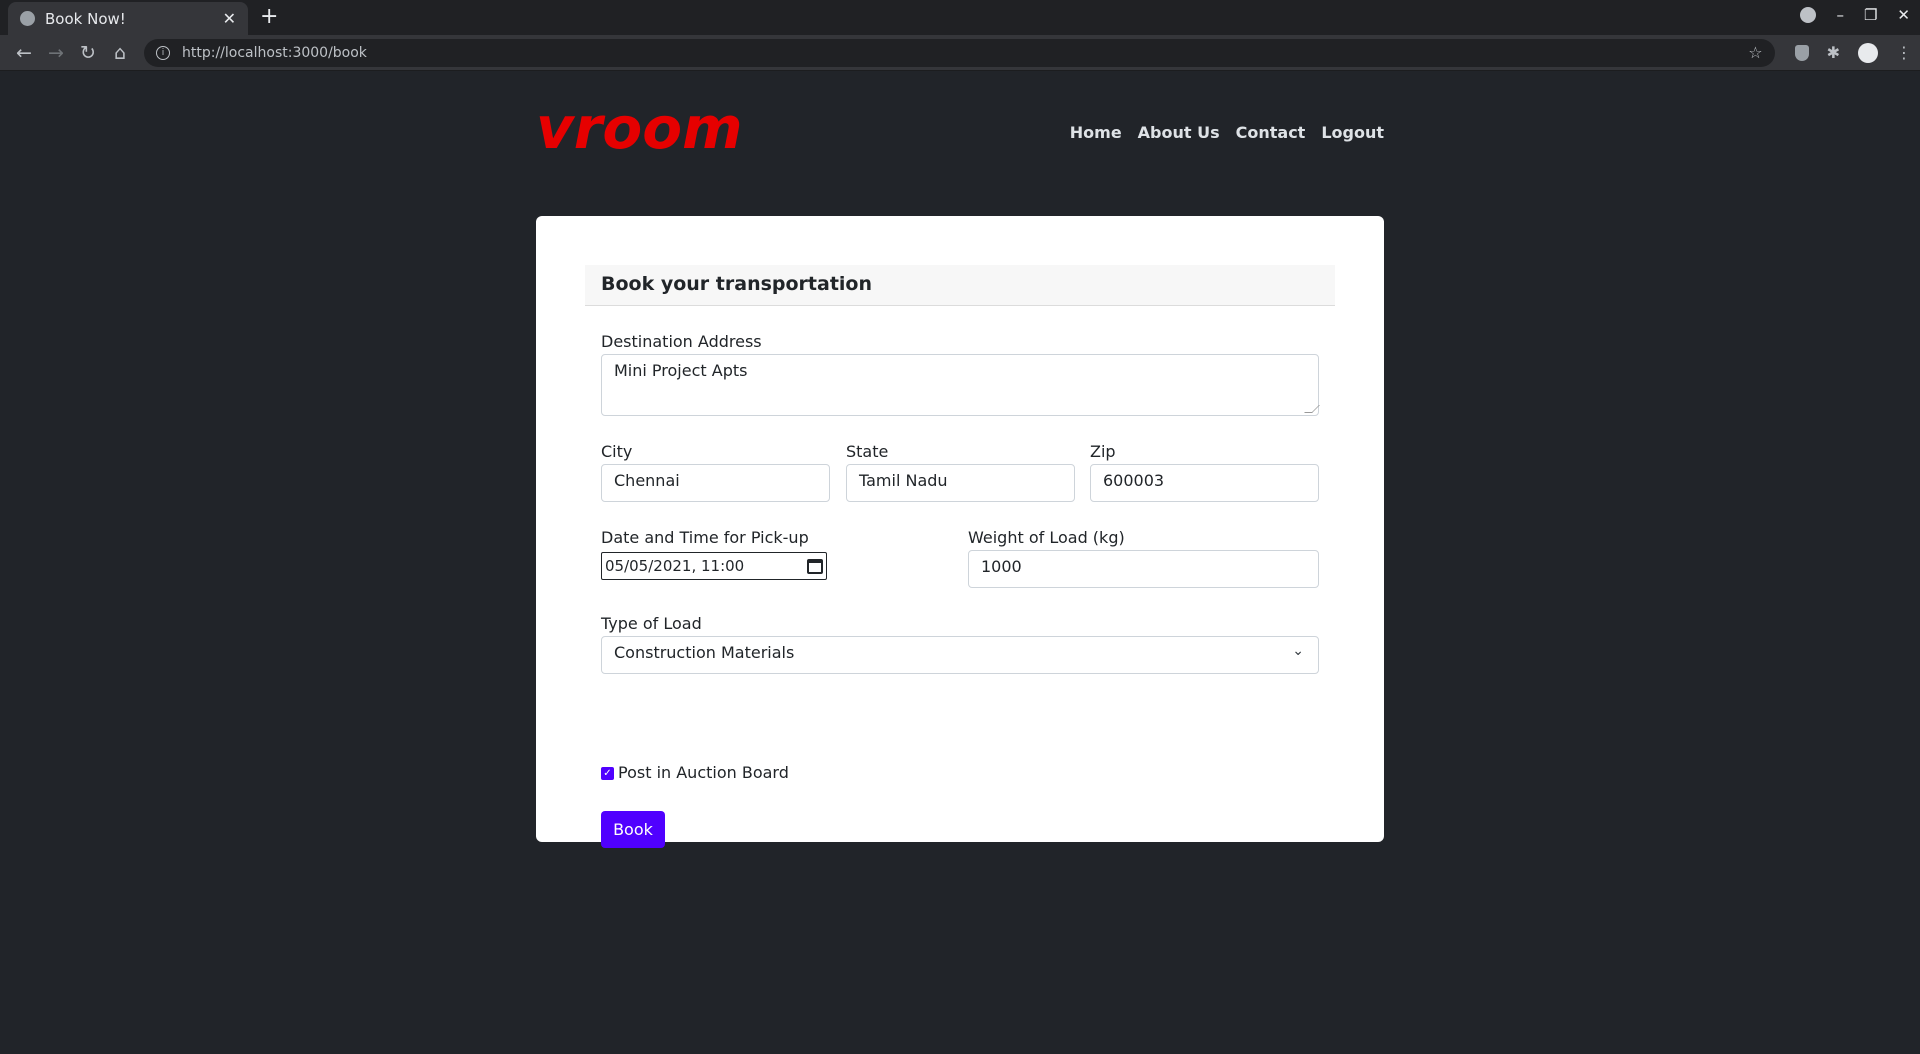 This screenshot has width=1920, height=1054. Describe the element at coordinates (703, 772) in the screenshot. I see `auction-label: Post in Auction Board` at that location.